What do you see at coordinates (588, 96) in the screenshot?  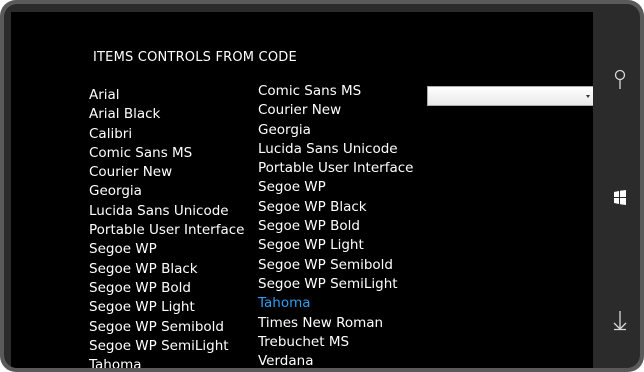 I see `dropdown-arrow-icon` at bounding box center [588, 96].